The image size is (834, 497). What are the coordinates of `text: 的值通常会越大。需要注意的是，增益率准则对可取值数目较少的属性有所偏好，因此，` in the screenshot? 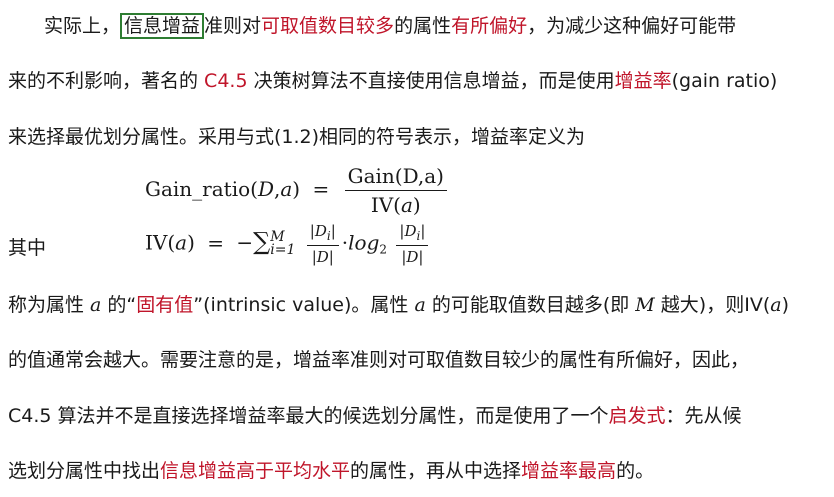 It's located at (379, 360).